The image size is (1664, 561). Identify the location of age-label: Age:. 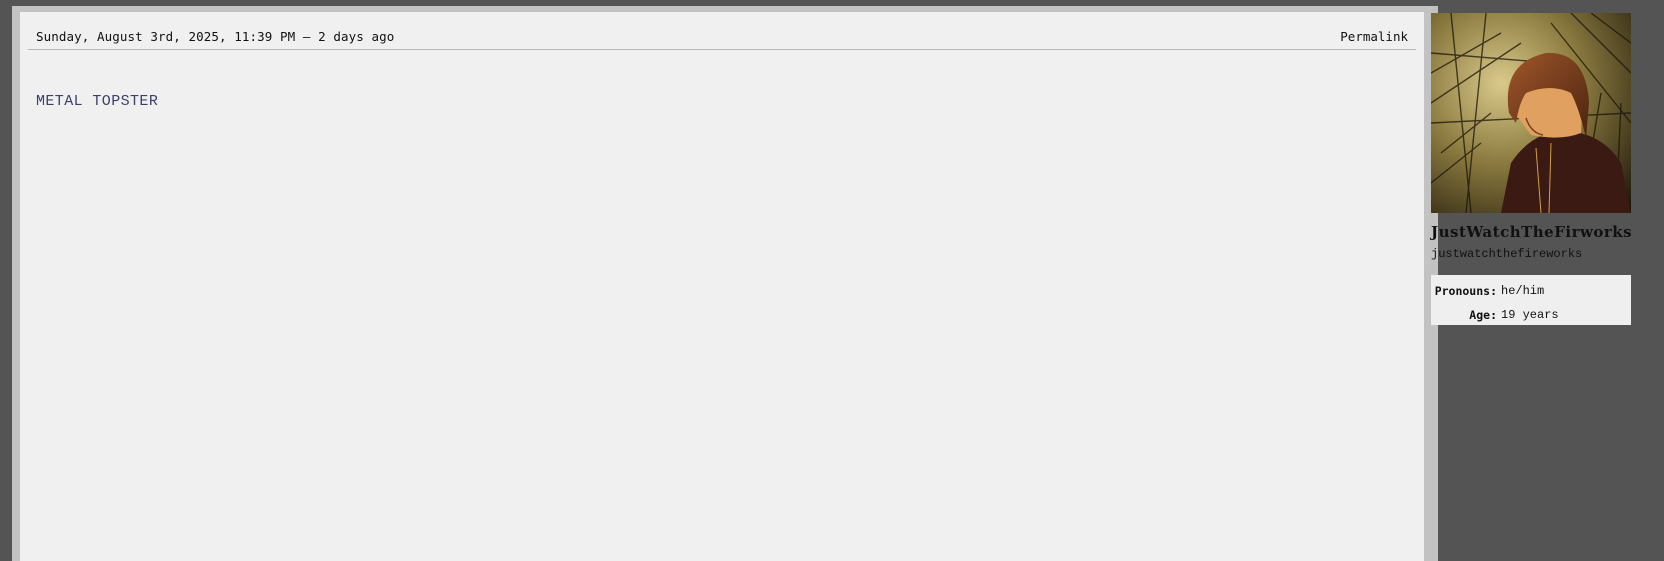
(1483, 315).